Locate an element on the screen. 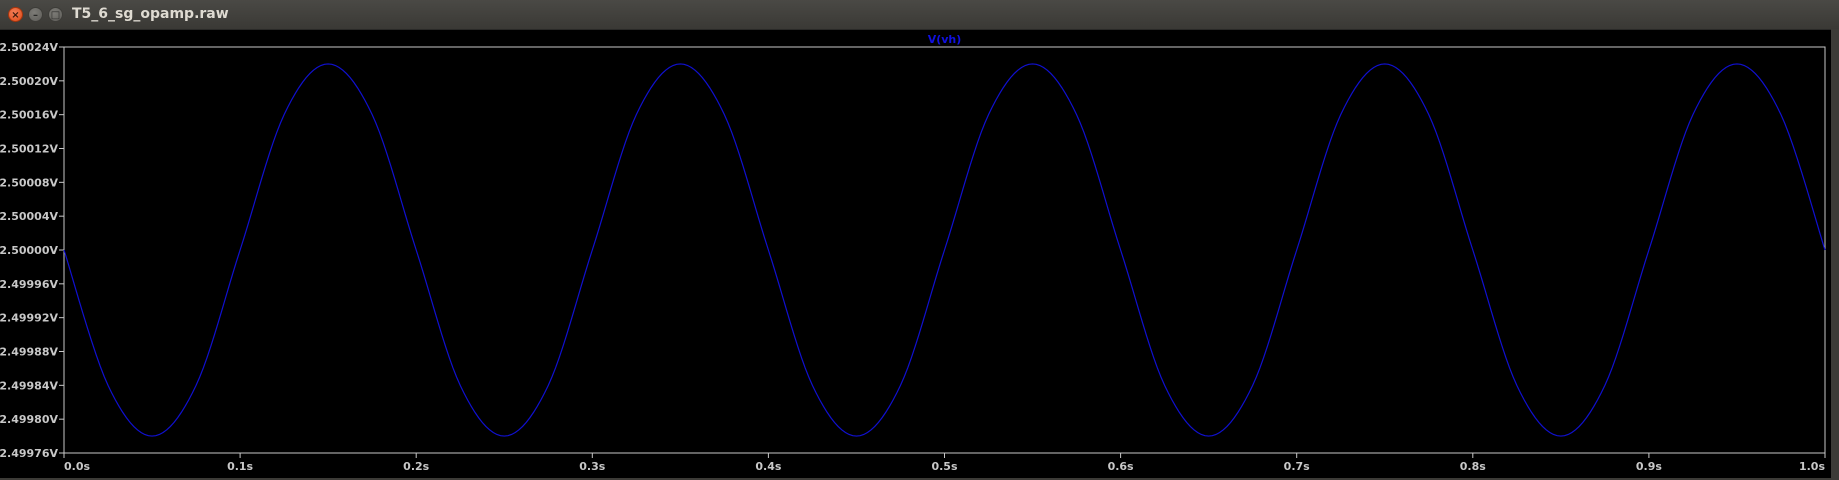 The image size is (1839, 480). title-bar: × – □ T5_6_sg_opamp.raw is located at coordinates (919, 15).